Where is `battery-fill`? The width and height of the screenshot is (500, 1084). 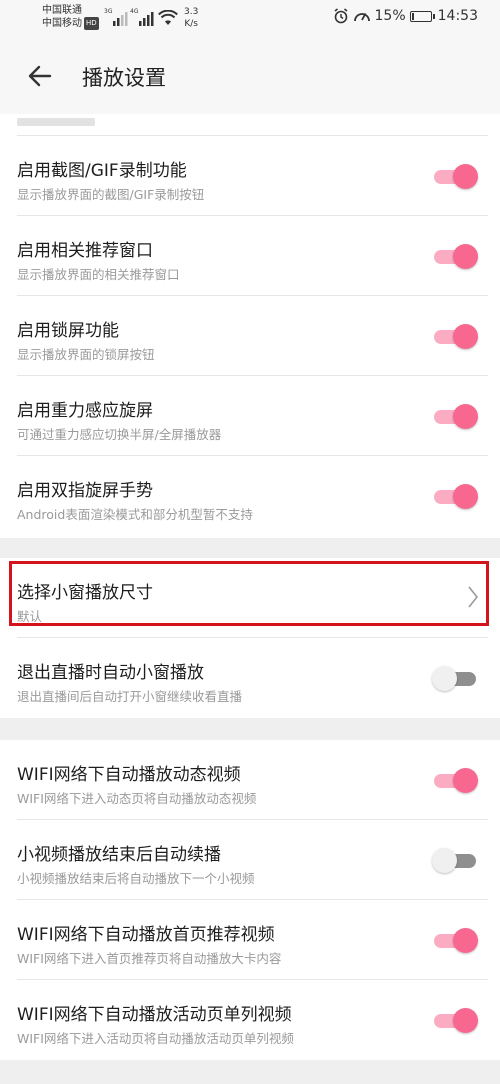 battery-fill is located at coordinates (413, 16).